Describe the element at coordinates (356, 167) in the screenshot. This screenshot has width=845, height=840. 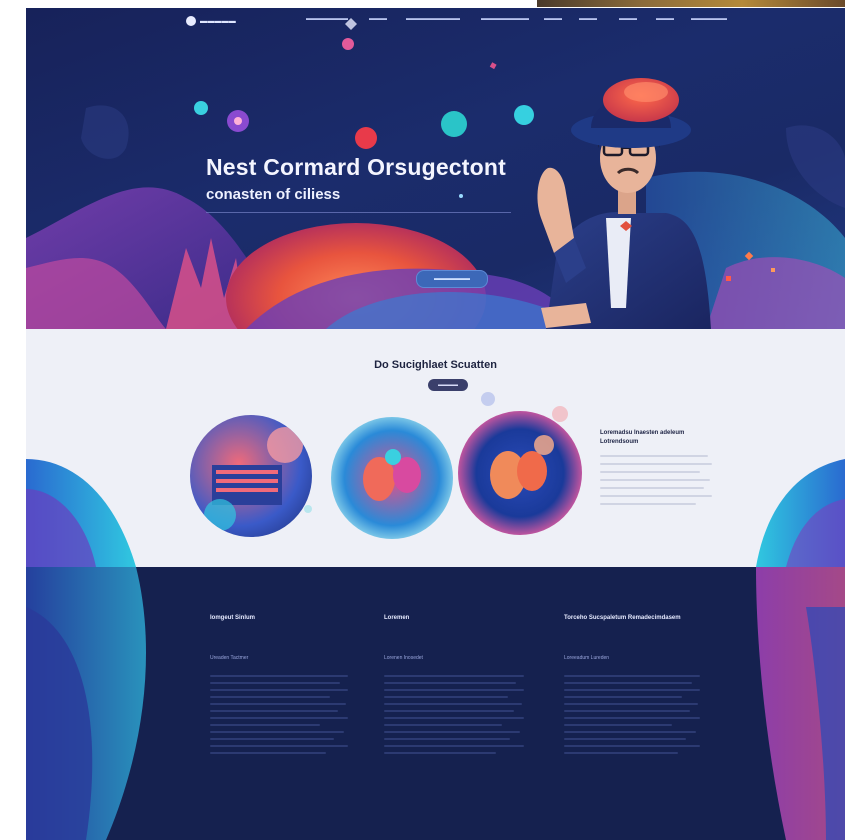
I see `hero-title: Nest Cormard Orsugectont` at that location.